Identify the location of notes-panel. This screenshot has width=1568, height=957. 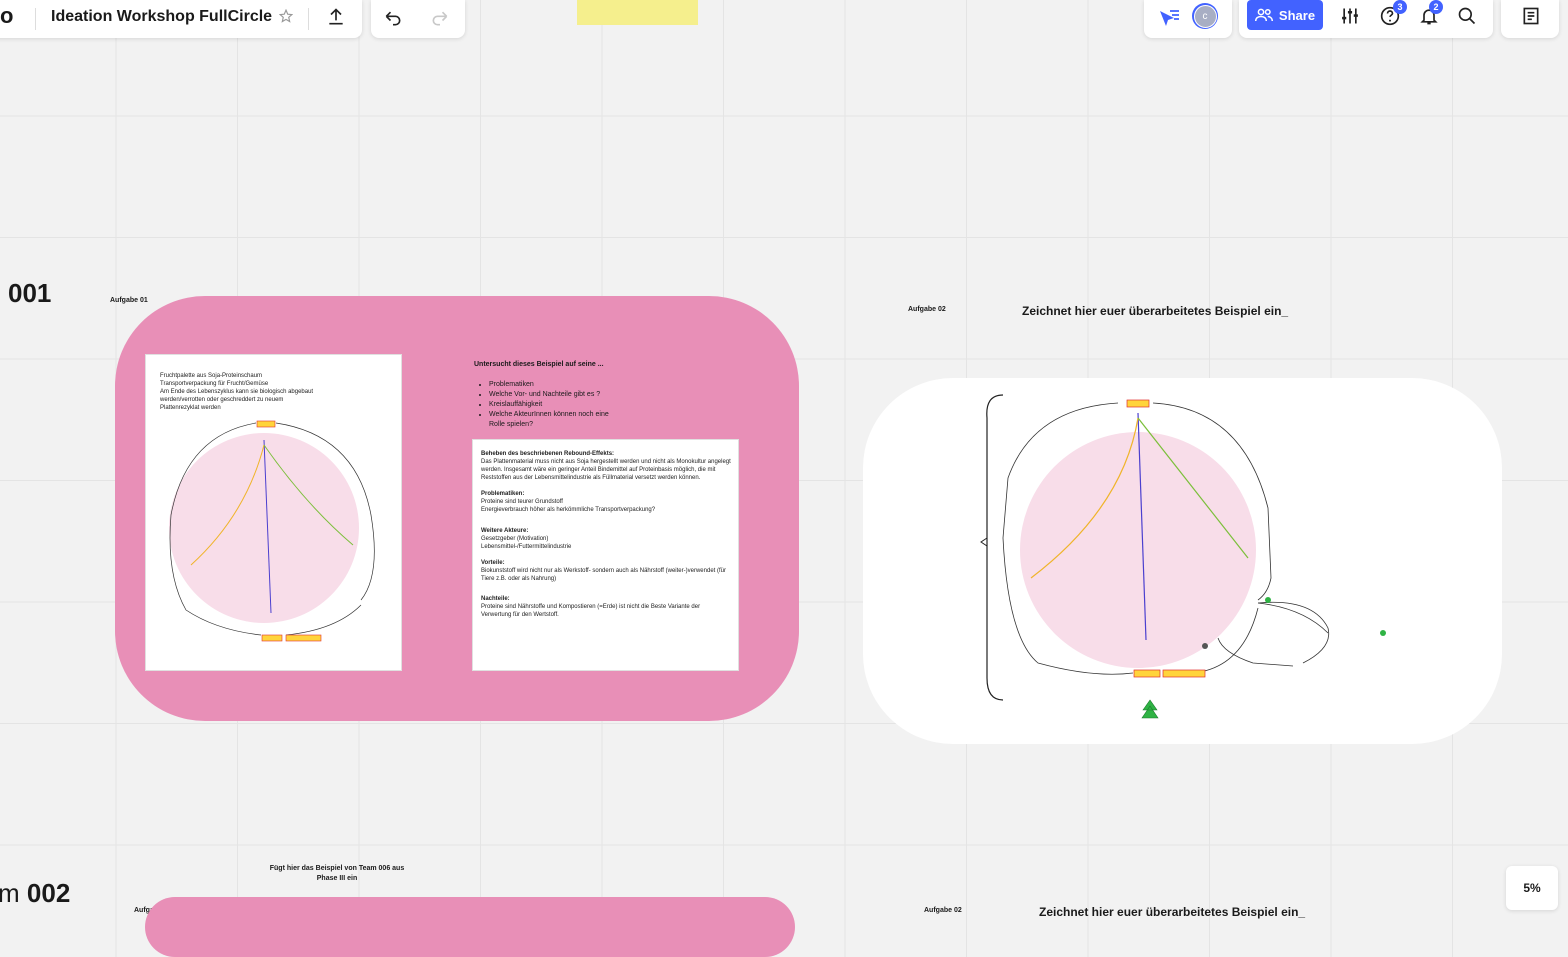
(1530, 19).